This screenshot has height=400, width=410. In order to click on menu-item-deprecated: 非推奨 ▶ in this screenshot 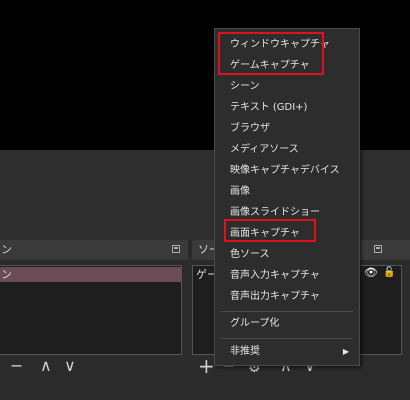, I will do `click(287, 351)`.